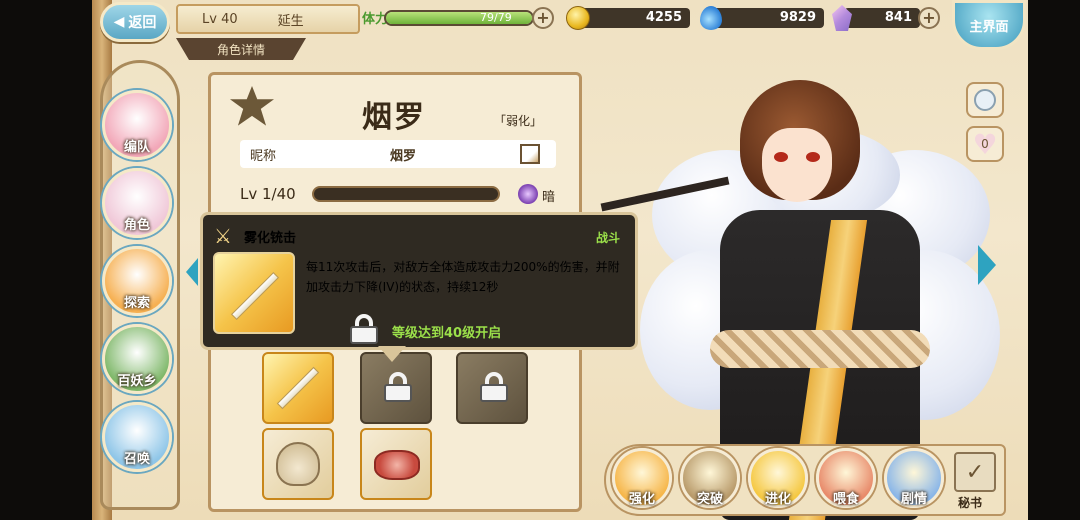 The image size is (1080, 520). Describe the element at coordinates (711, 18) in the screenshot. I see `water-drop-icon` at that location.